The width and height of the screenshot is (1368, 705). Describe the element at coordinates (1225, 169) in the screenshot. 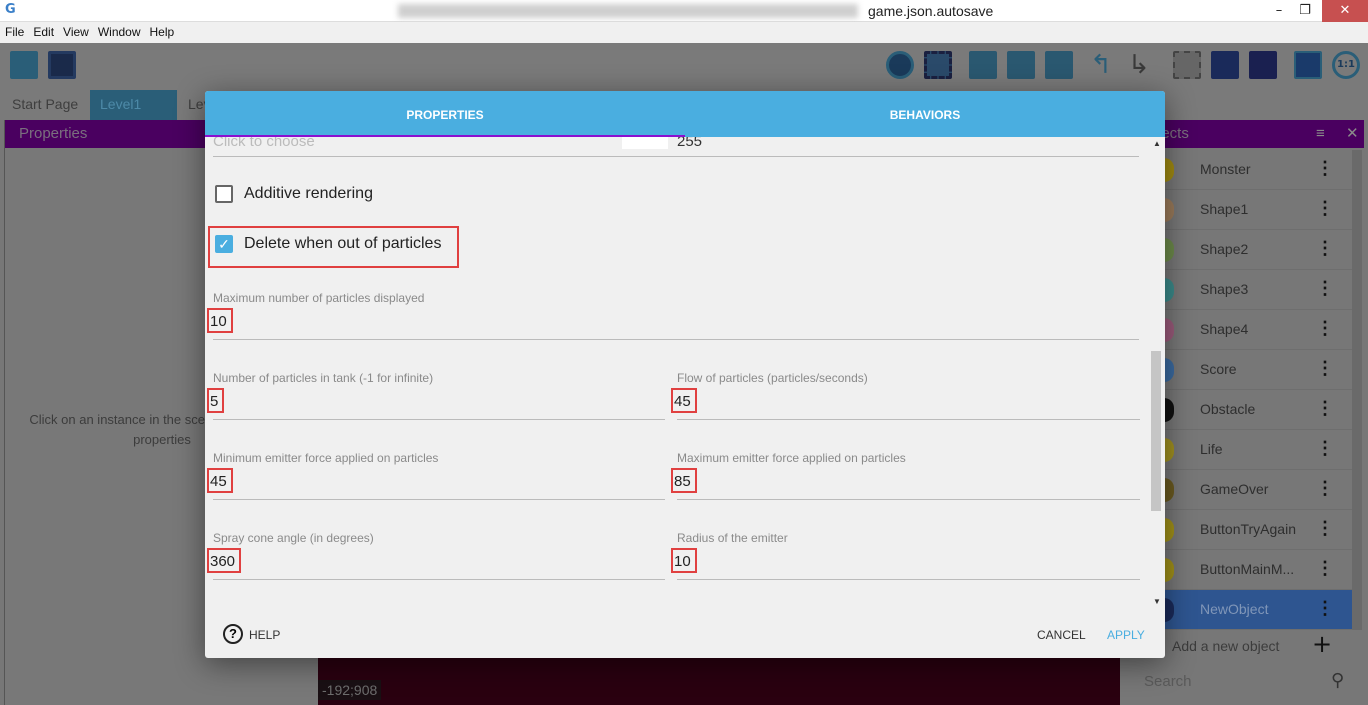

I see `object-name: Monster` at that location.